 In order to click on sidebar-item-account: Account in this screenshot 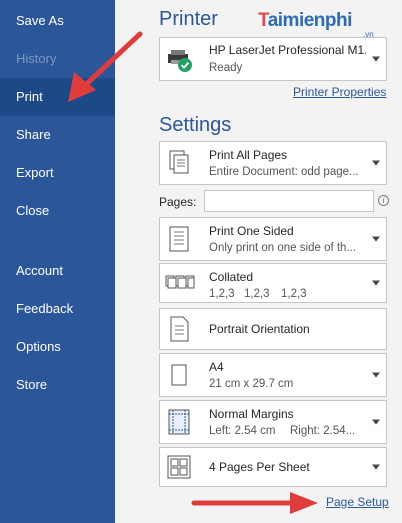, I will do `click(57, 271)`.